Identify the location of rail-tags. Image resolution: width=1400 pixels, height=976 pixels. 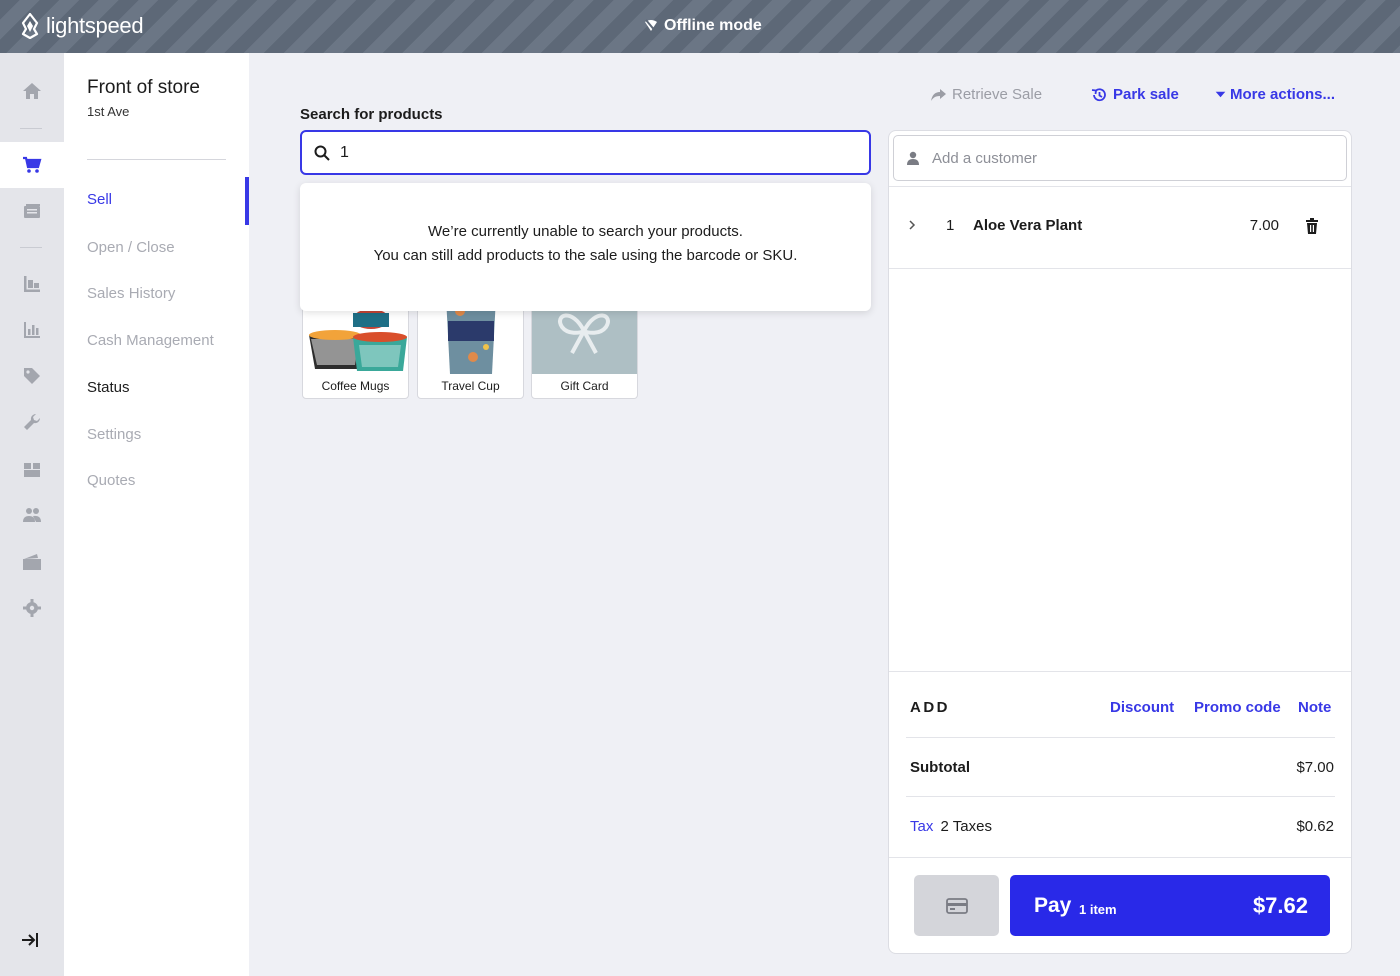
(32, 376).